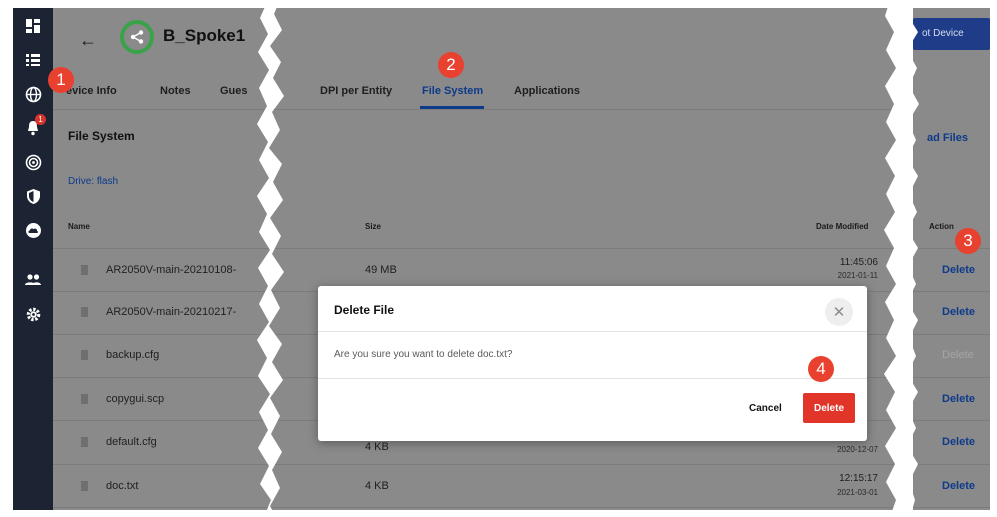 This screenshot has height=517, width=997. What do you see at coordinates (941, 226) in the screenshot?
I see `column-header-action: Action` at bounding box center [941, 226].